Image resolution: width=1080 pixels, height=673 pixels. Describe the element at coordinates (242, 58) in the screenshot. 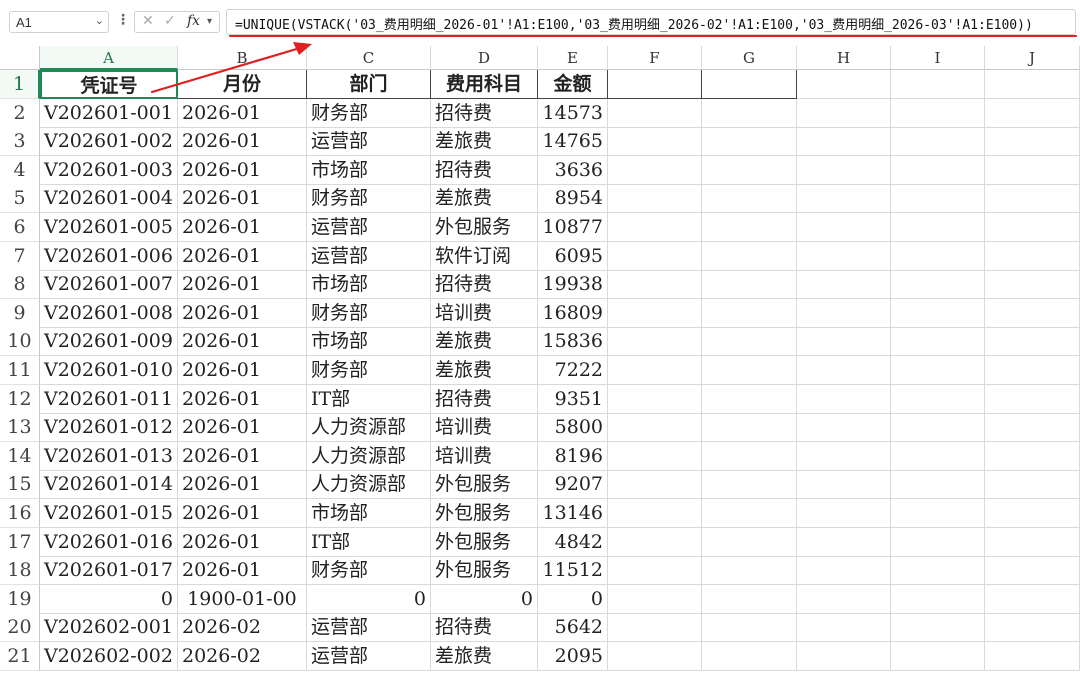

I see `column-header-b: B` at that location.